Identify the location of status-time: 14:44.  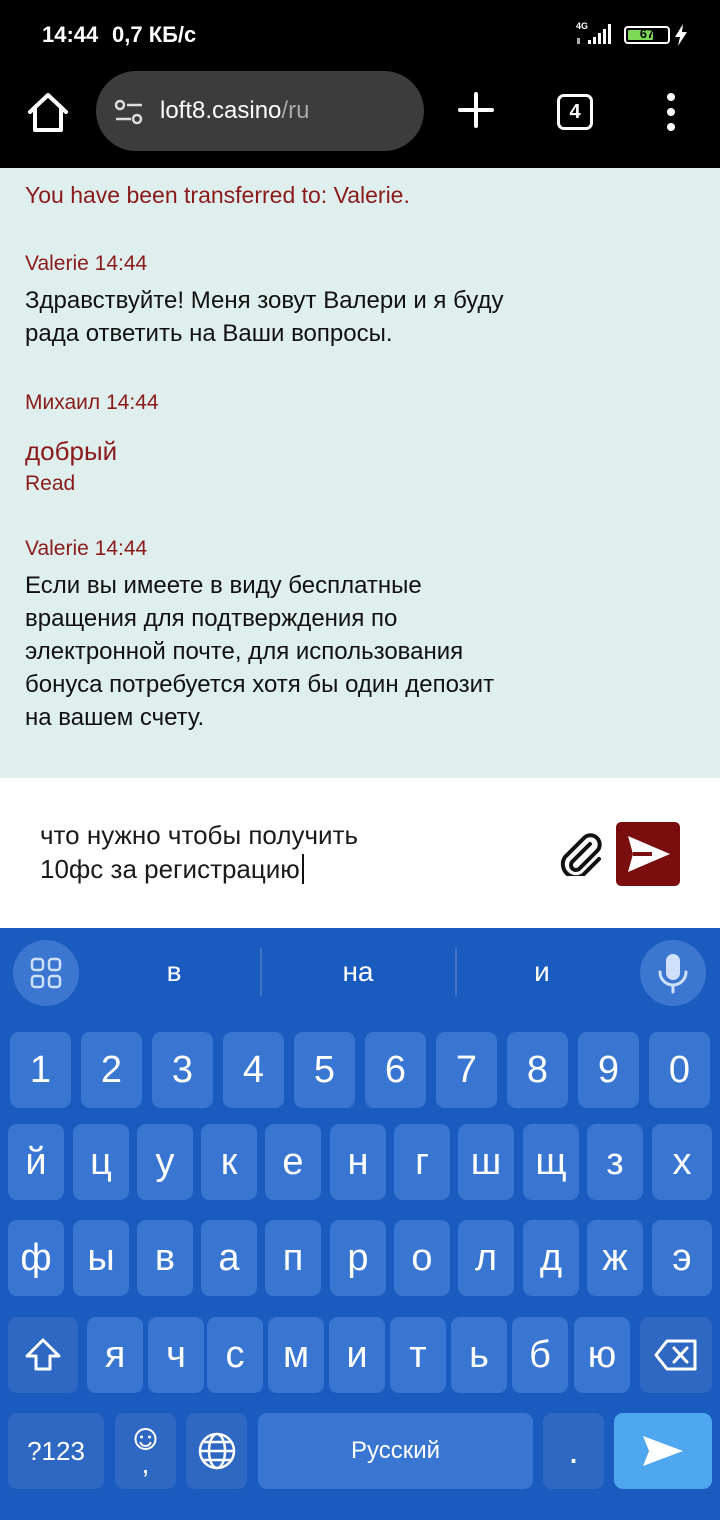
(70, 34).